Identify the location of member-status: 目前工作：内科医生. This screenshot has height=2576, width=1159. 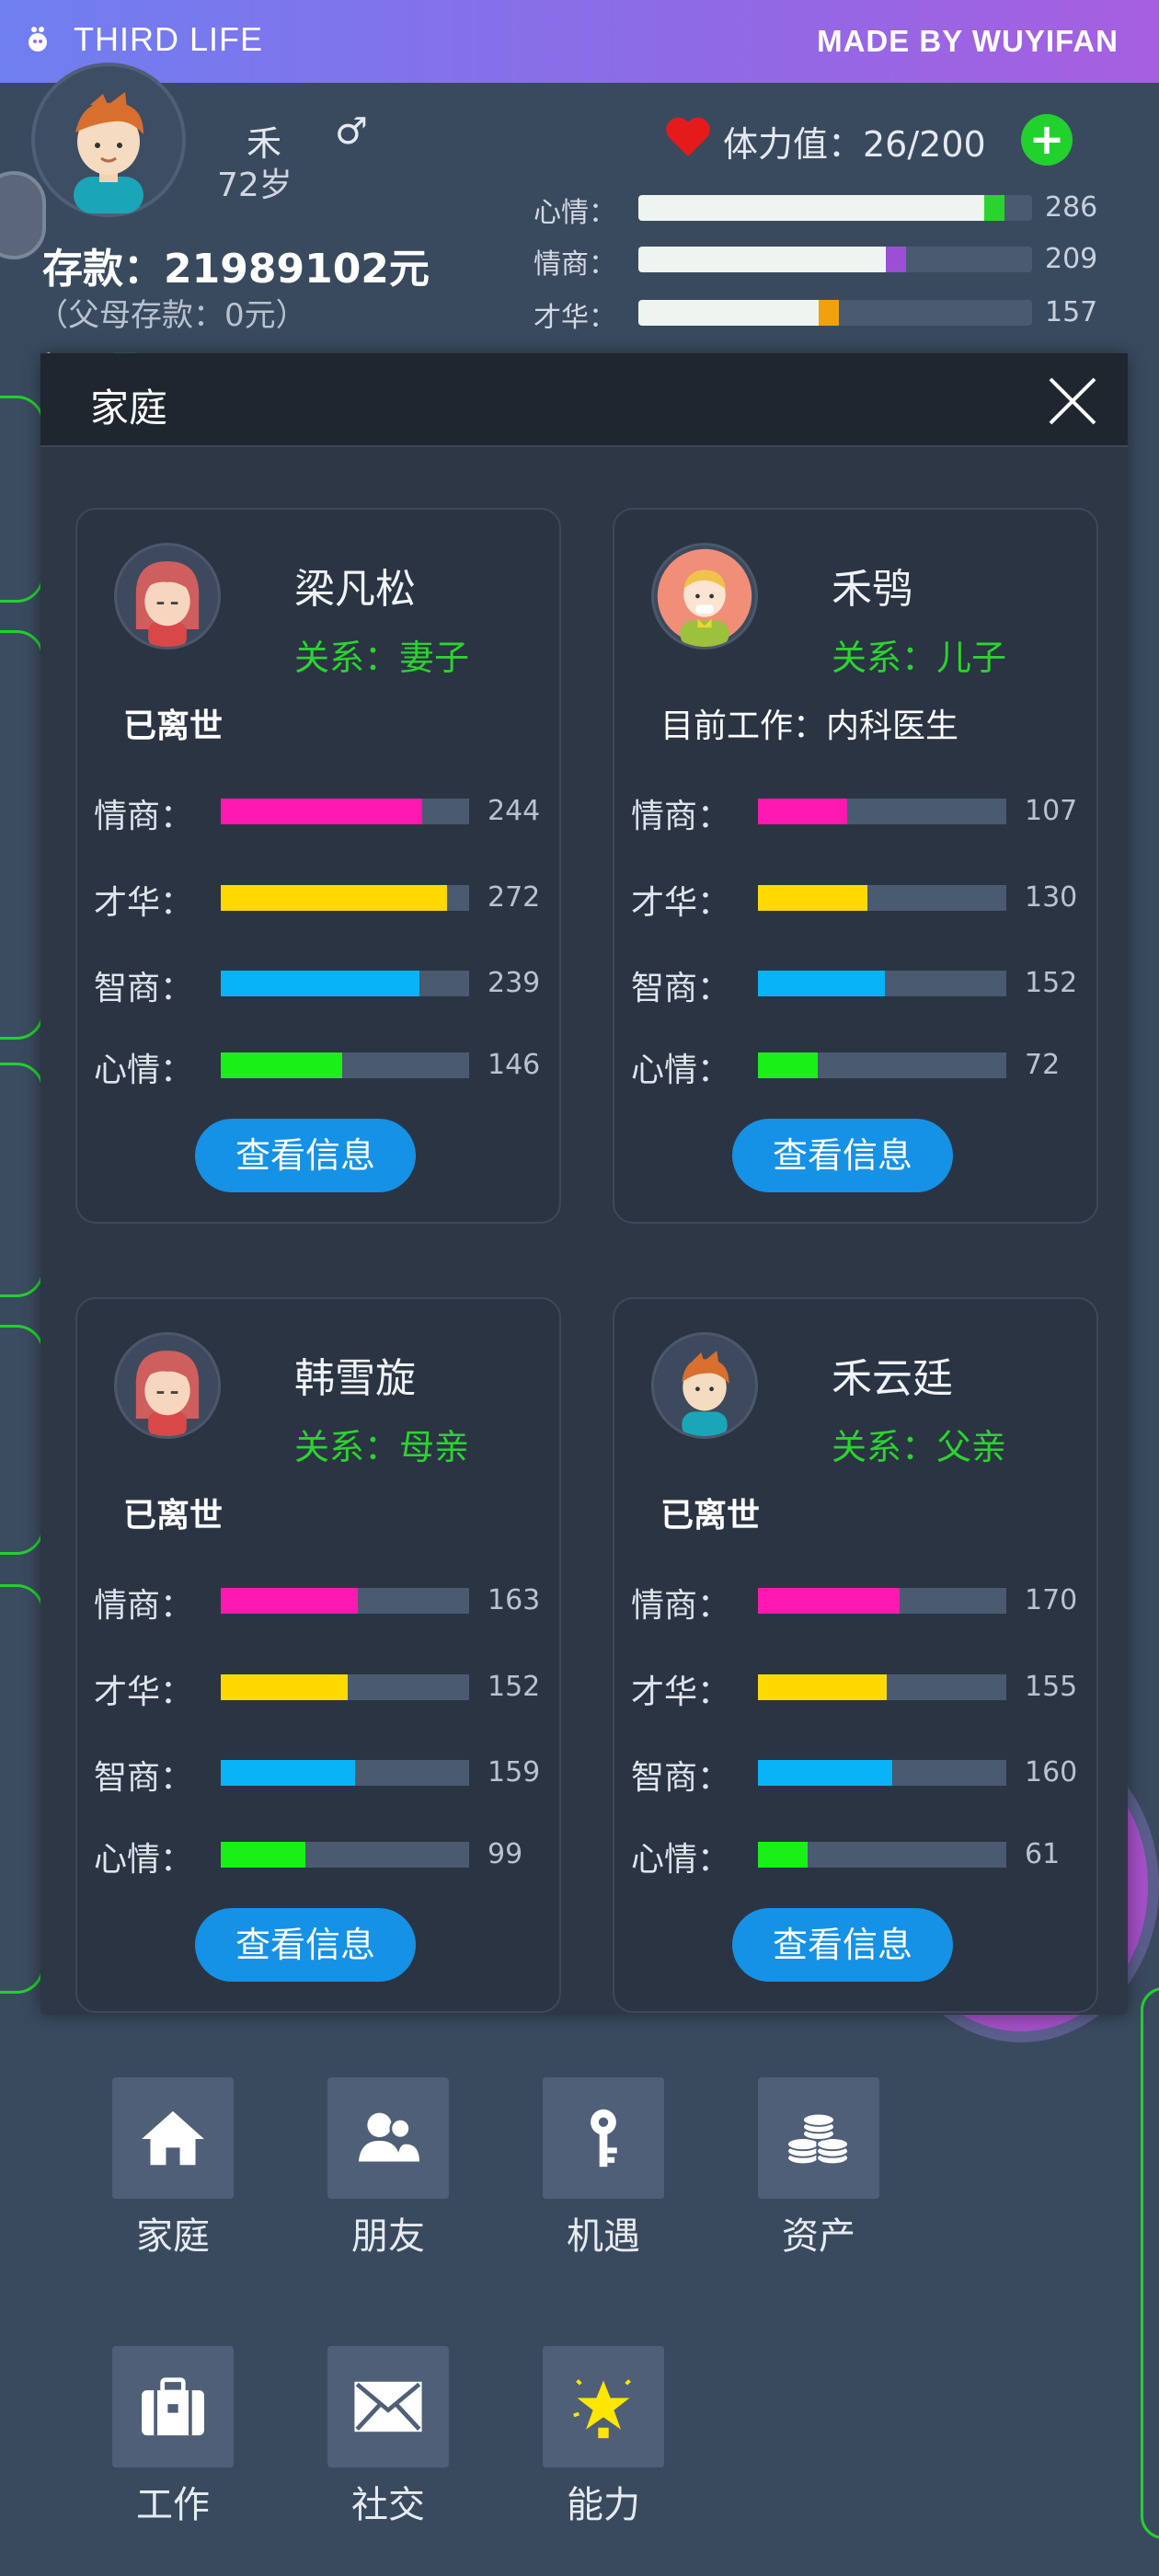
(809, 726).